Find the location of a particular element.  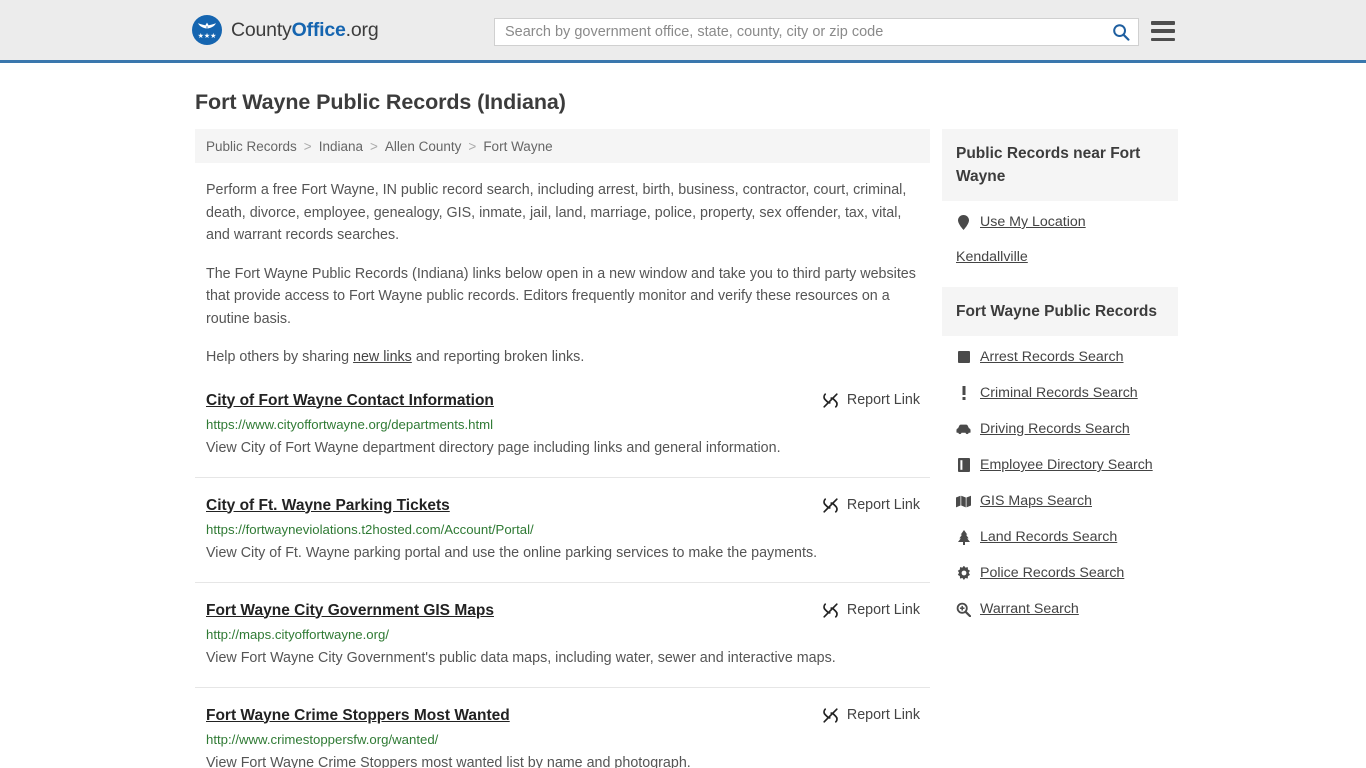

records-link-label: Land Records Search is located at coordinates (1049, 537).